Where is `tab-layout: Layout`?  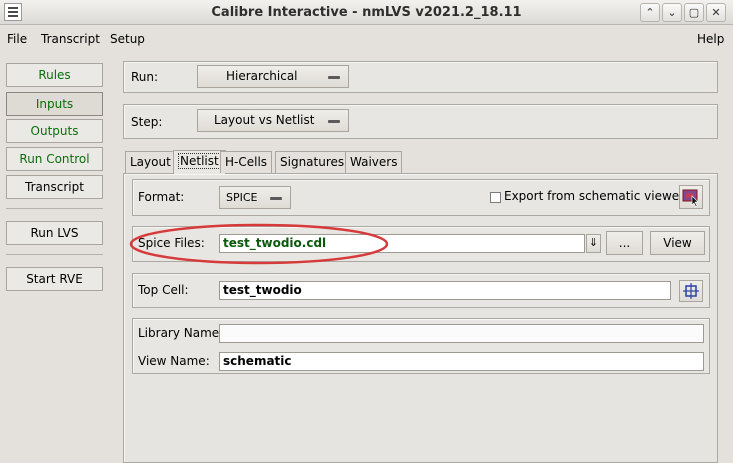
tab-layout: Layout is located at coordinates (150, 162).